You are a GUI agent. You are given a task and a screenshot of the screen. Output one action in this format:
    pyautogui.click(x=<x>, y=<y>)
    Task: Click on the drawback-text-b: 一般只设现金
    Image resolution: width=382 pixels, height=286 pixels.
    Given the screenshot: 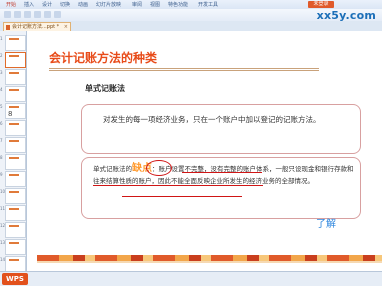 What is the action you would take?
    pyautogui.click(x=295, y=169)
    